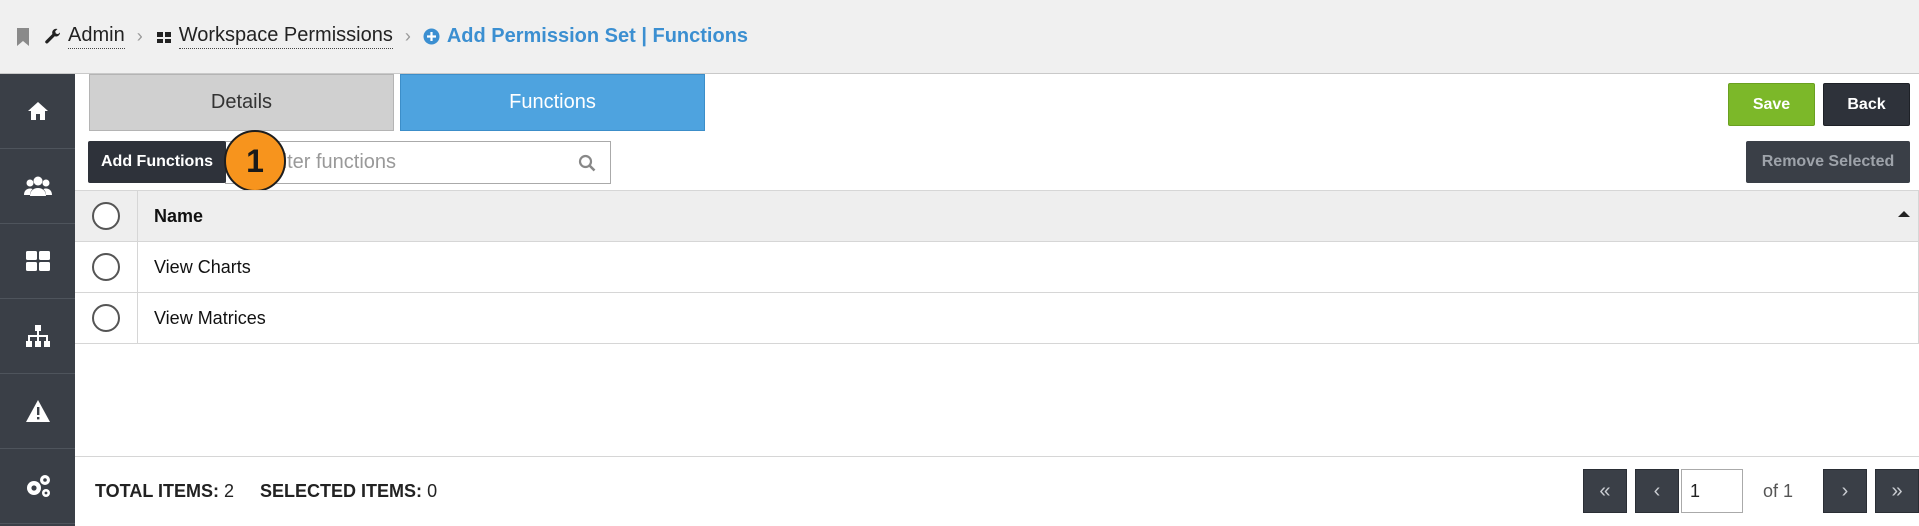  Describe the element at coordinates (255, 161) in the screenshot. I see `step-callout-badge: 1` at that location.